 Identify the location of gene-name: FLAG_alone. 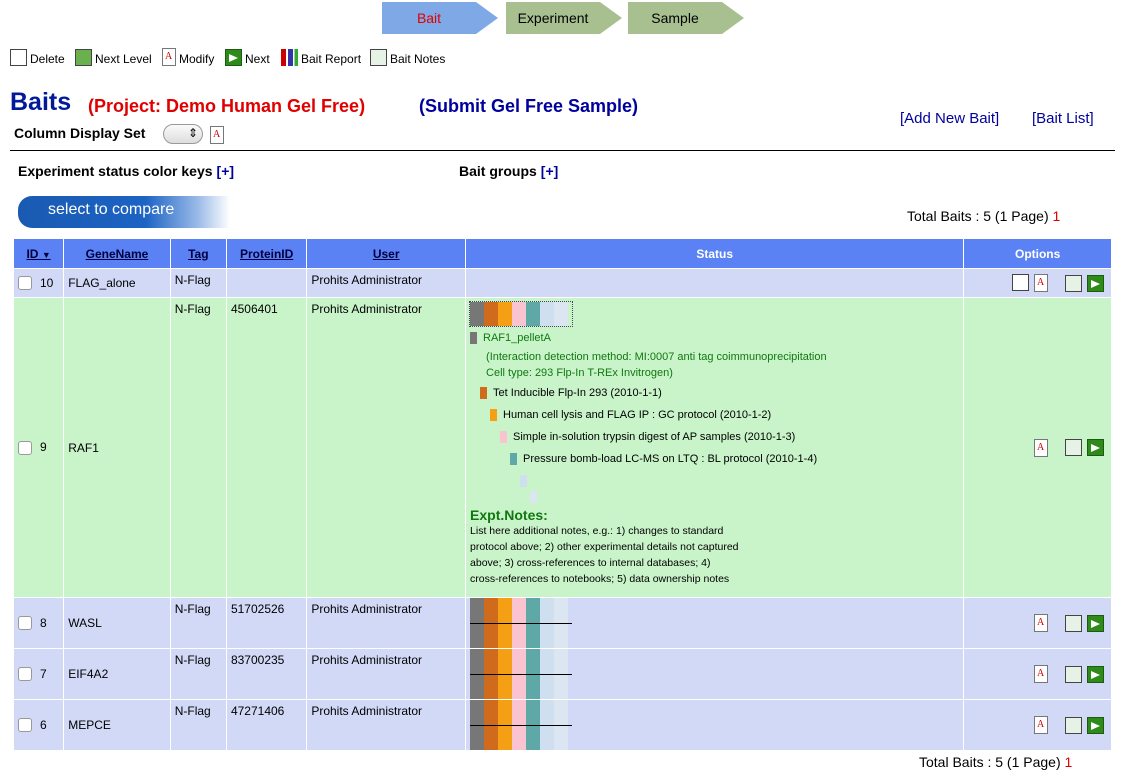
(117, 283).